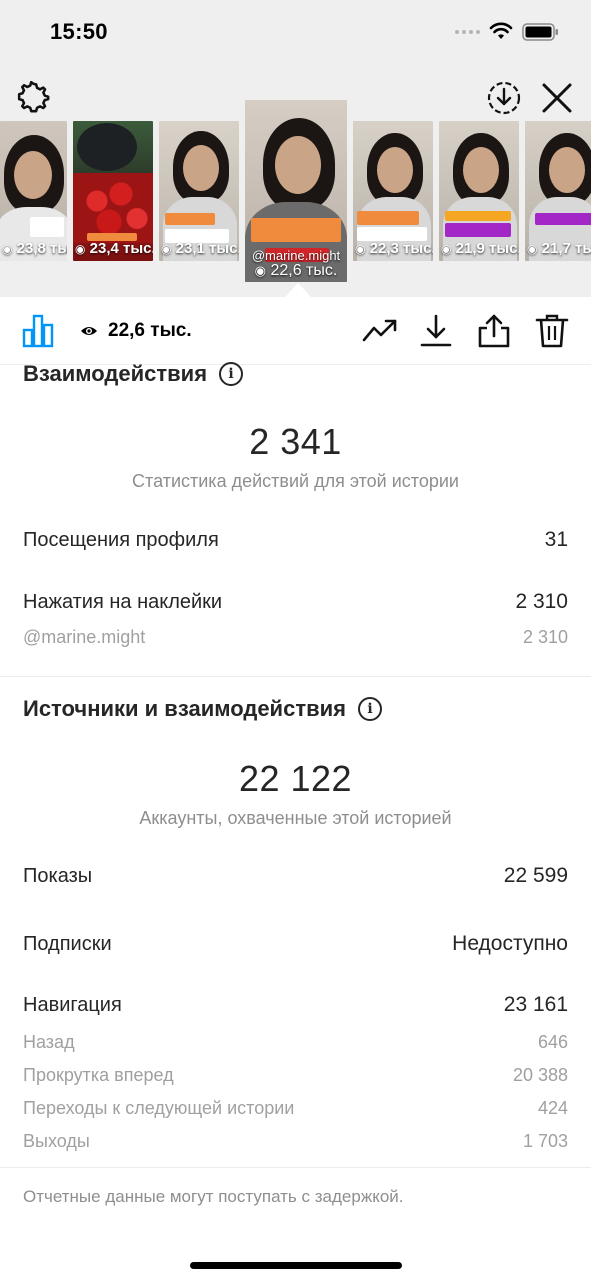 Image resolution: width=591 pixels, height=1280 pixels. Describe the element at coordinates (295, 1108) in the screenshot. I see `navigation-next-story-row: Переходы к следующей истории 424` at that location.